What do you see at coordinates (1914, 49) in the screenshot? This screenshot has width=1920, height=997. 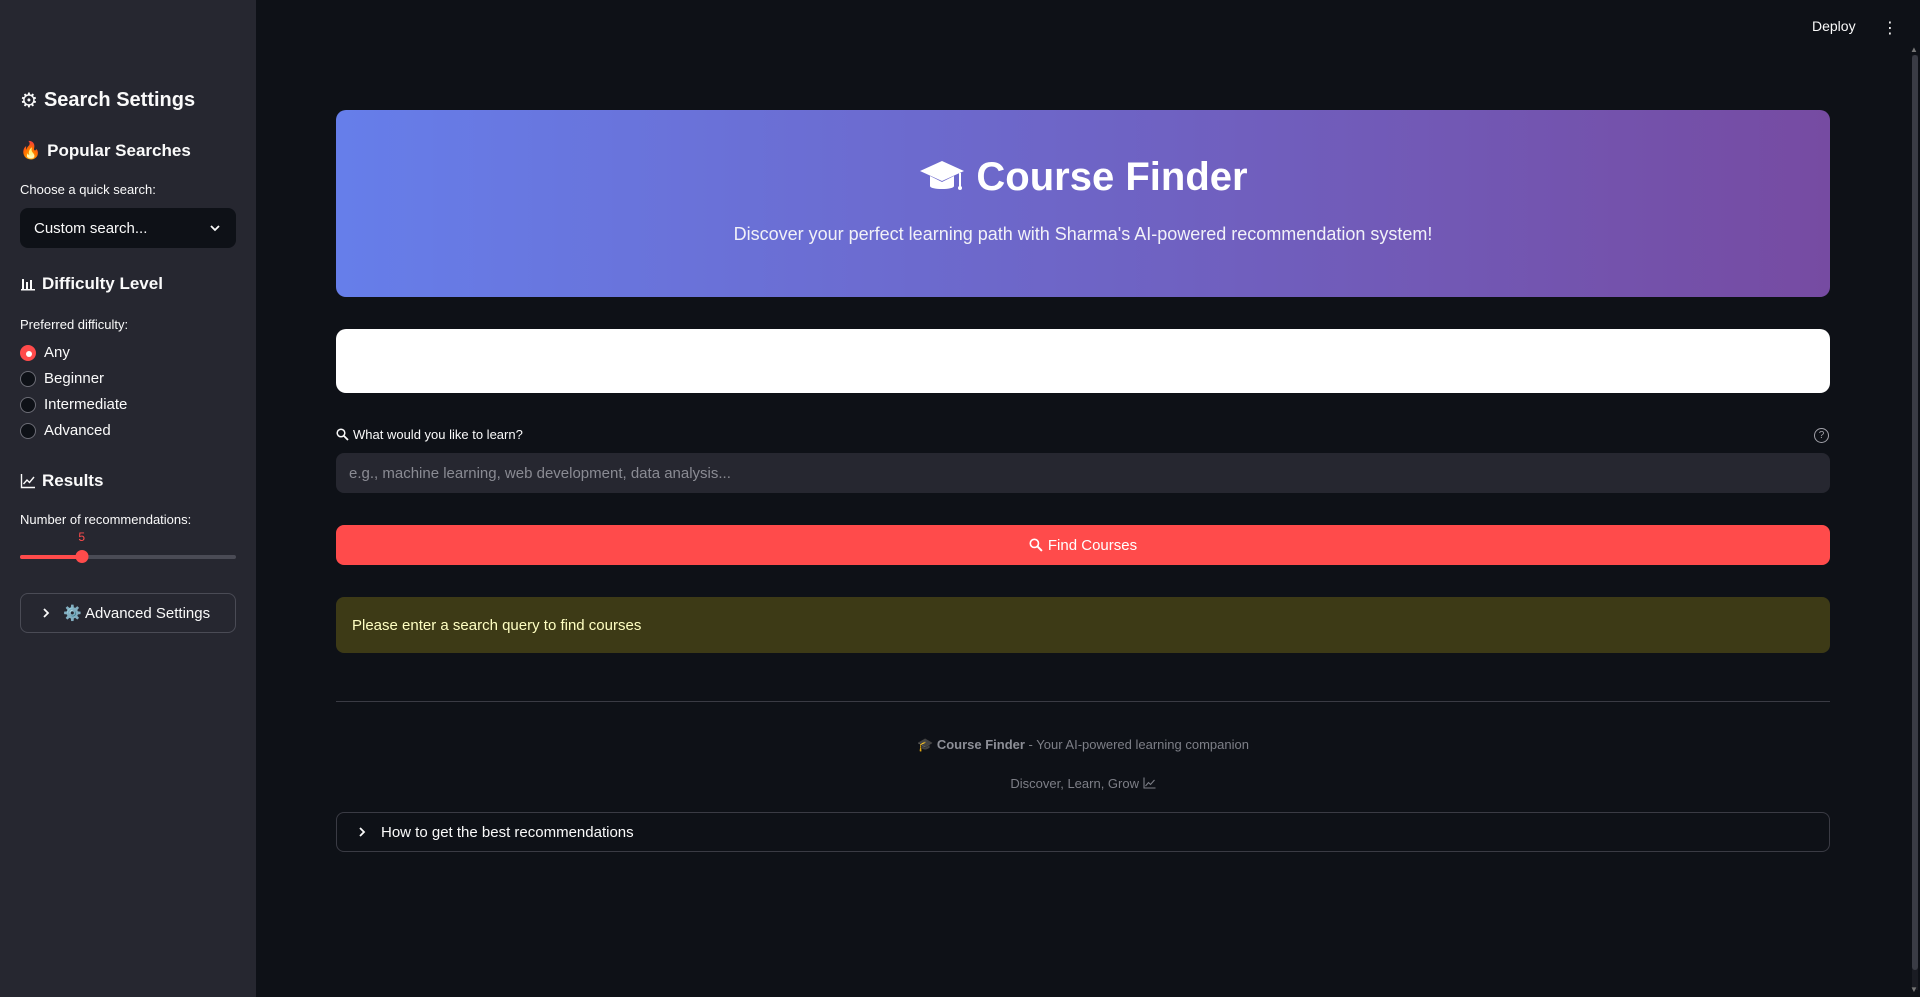 I see `scroll-up-arrow: ▲` at bounding box center [1914, 49].